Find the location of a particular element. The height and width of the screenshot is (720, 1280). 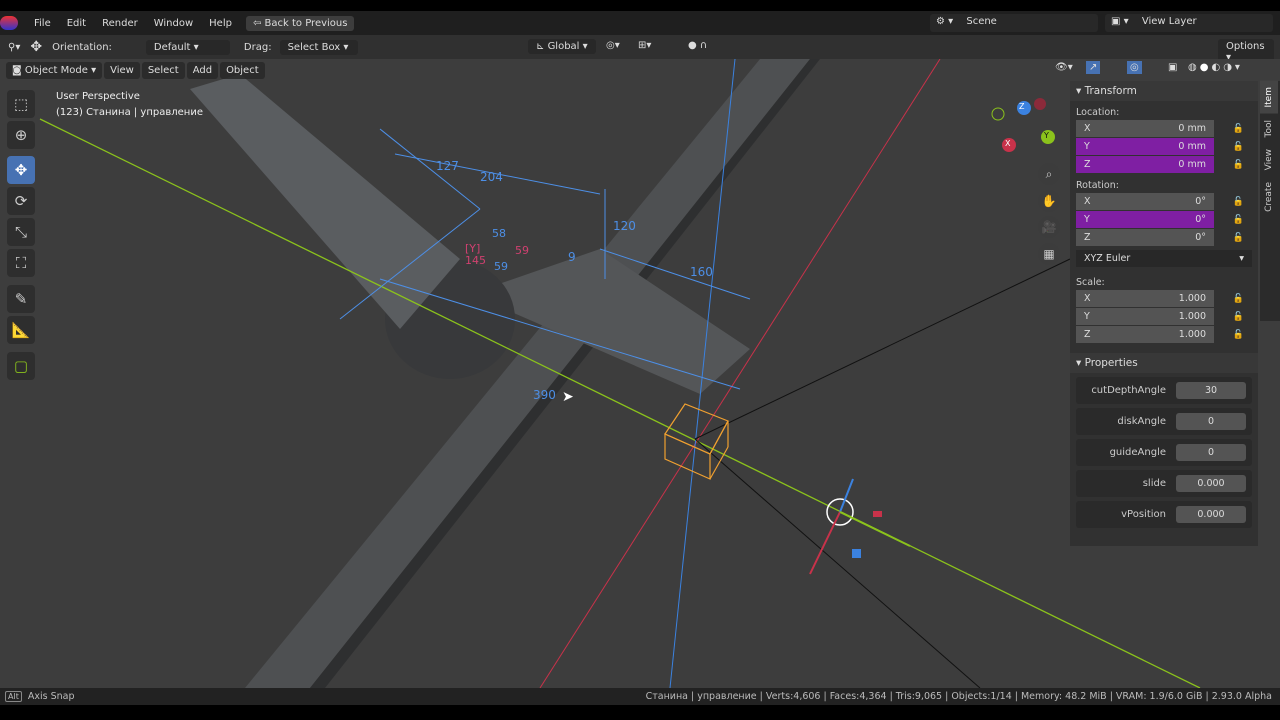

property-name: cutDepthAngle is located at coordinates (1128, 390).